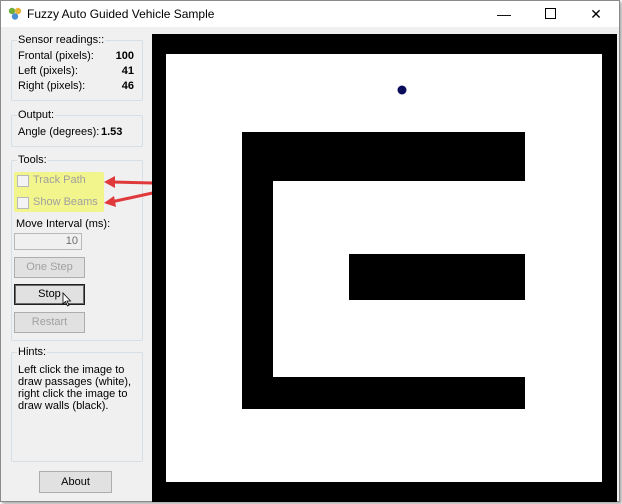  Describe the element at coordinates (32, 160) in the screenshot. I see `tools-title: Tools:` at that location.